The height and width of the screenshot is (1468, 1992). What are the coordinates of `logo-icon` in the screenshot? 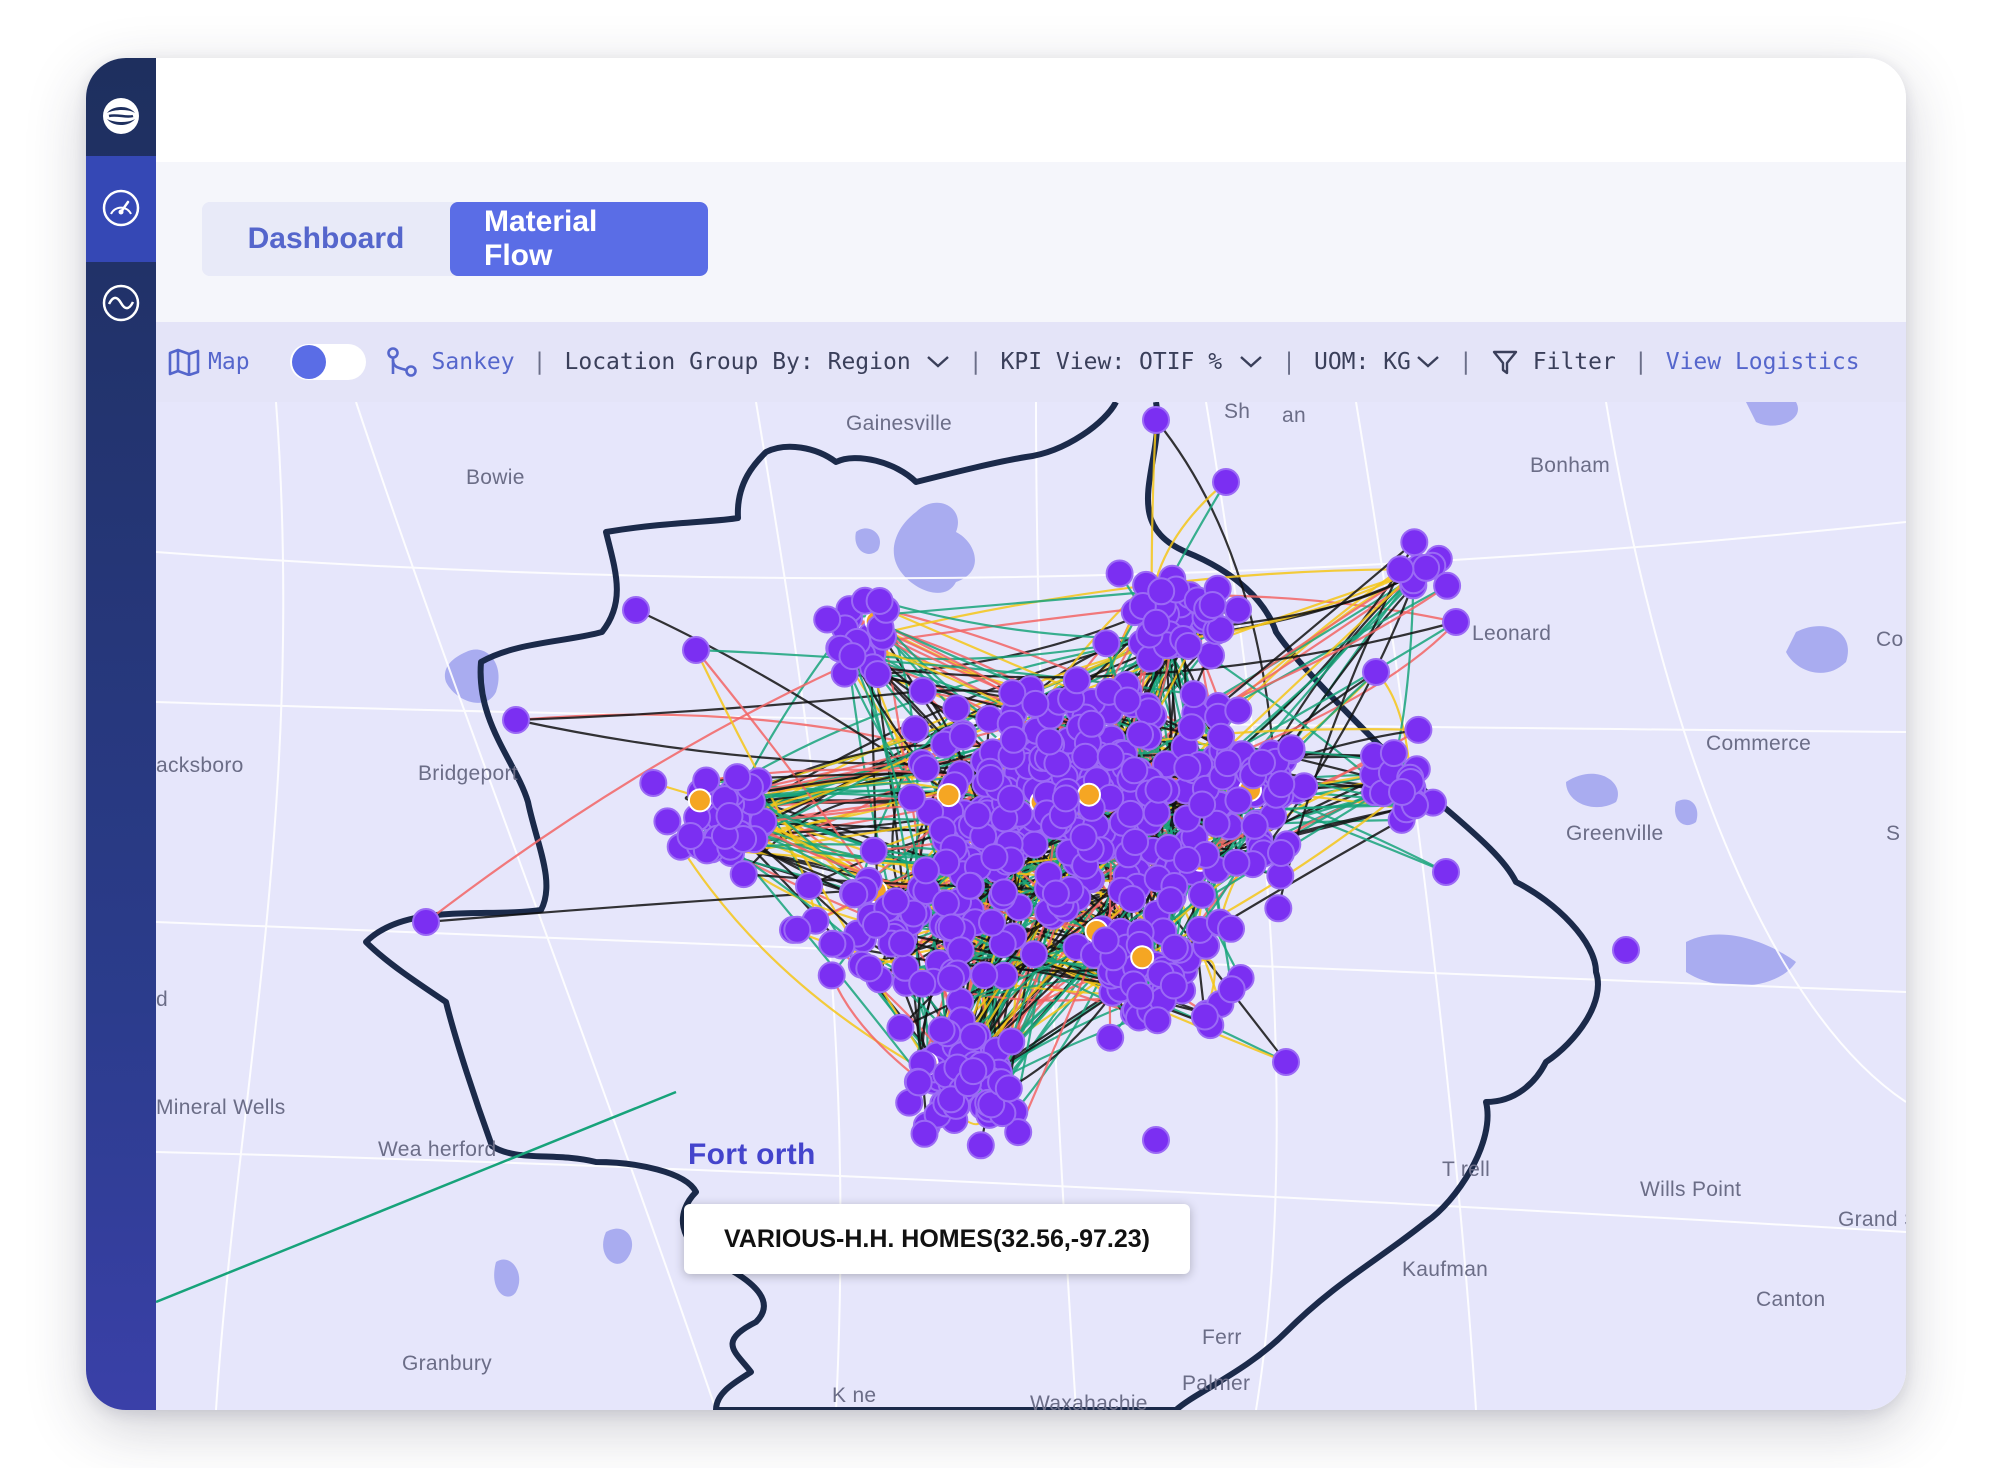 It's located at (121, 116).